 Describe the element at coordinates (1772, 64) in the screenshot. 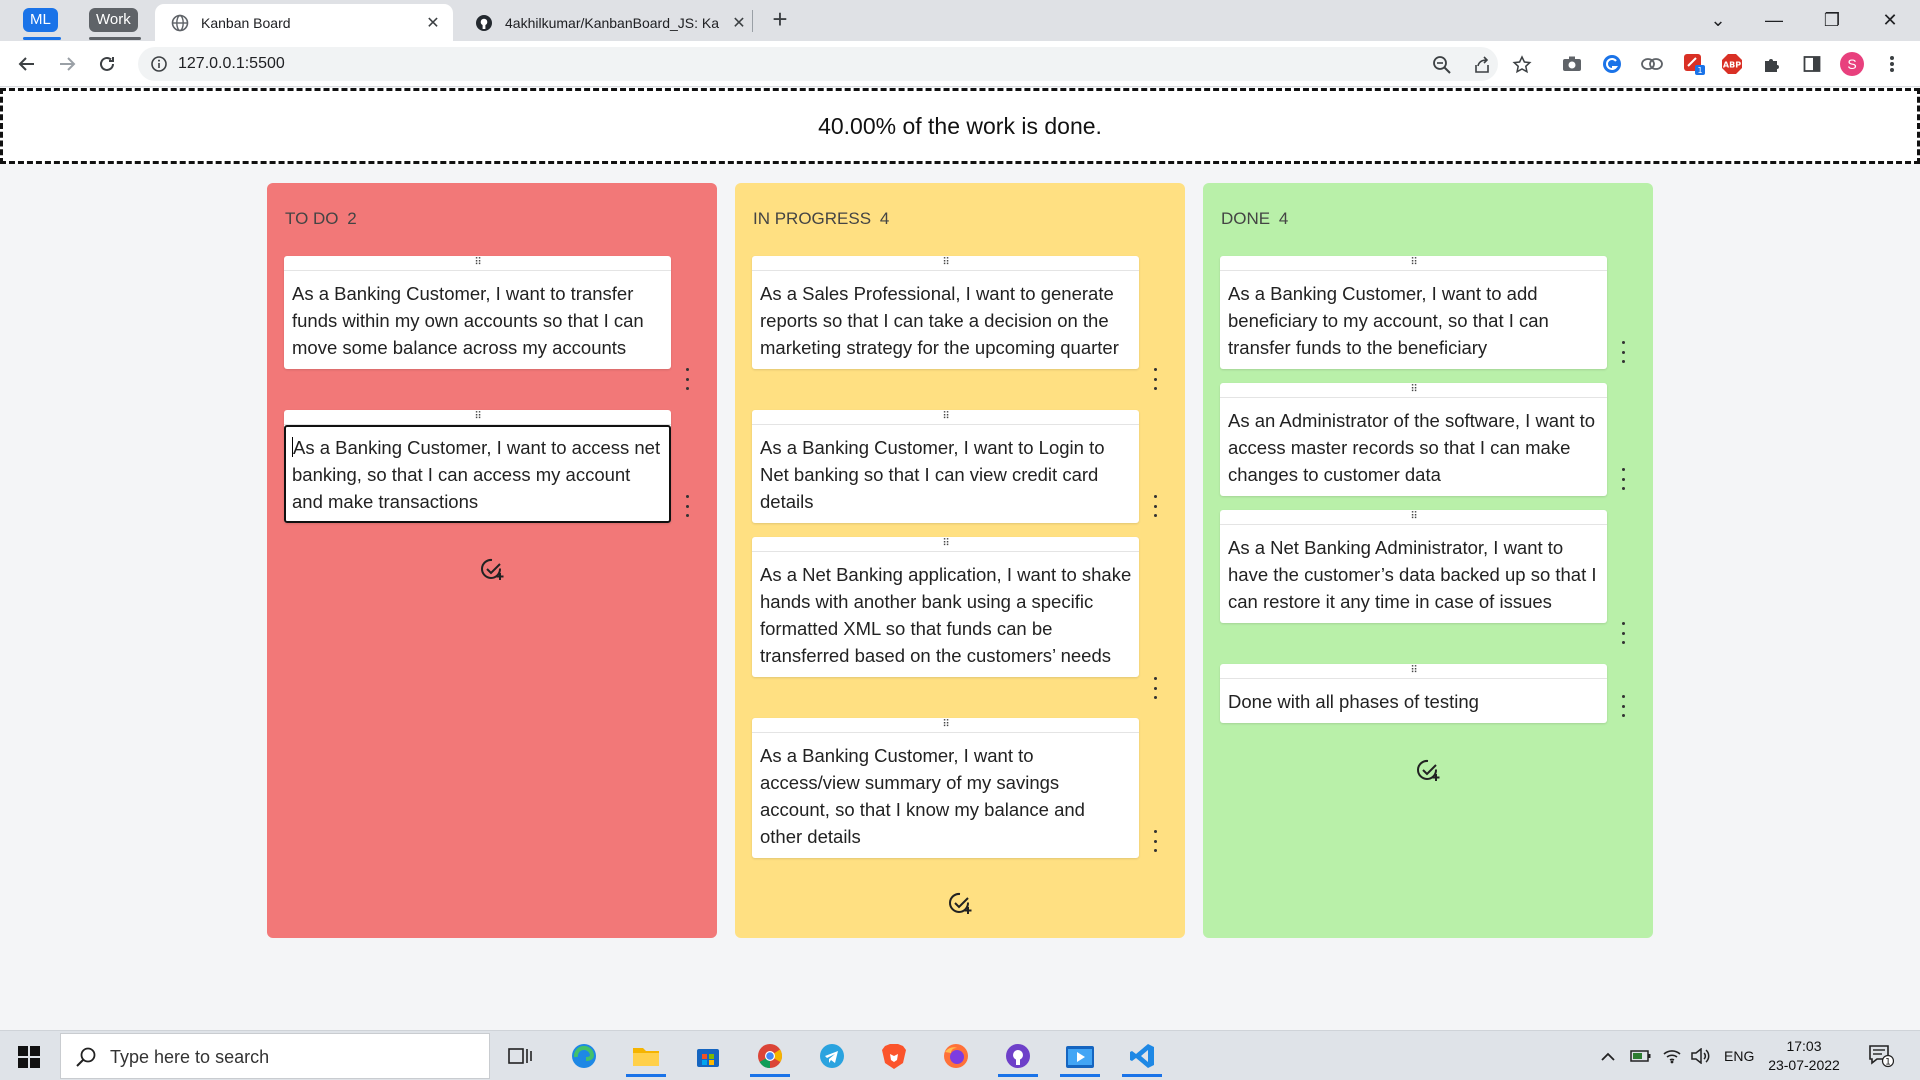

I see `extensions-puzzle-icon` at that location.